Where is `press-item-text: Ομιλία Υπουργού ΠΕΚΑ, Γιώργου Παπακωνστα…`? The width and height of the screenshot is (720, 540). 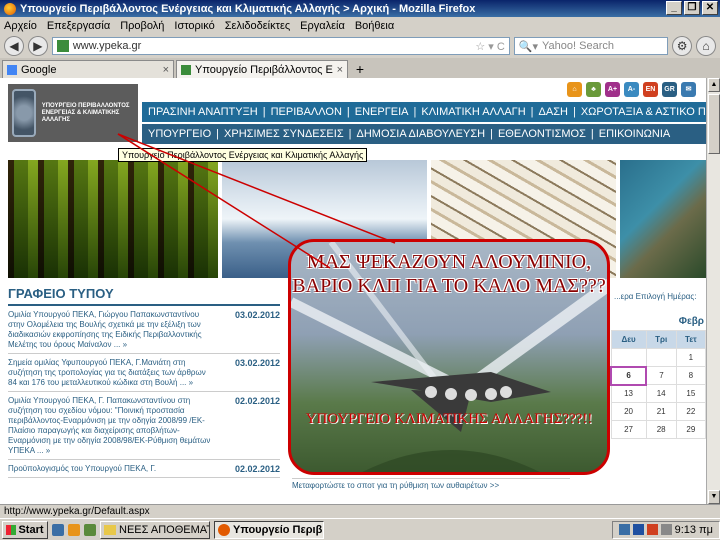 press-item-text: Ομιλία Υπουργού ΠΕΚΑ, Γιώργου Παπακωνστα… is located at coordinates (110, 330).